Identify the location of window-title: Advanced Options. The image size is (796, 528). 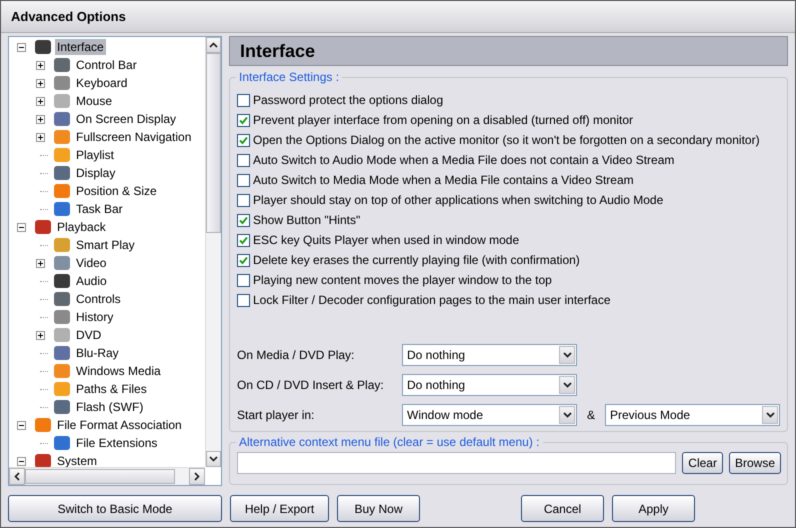
(68, 16).